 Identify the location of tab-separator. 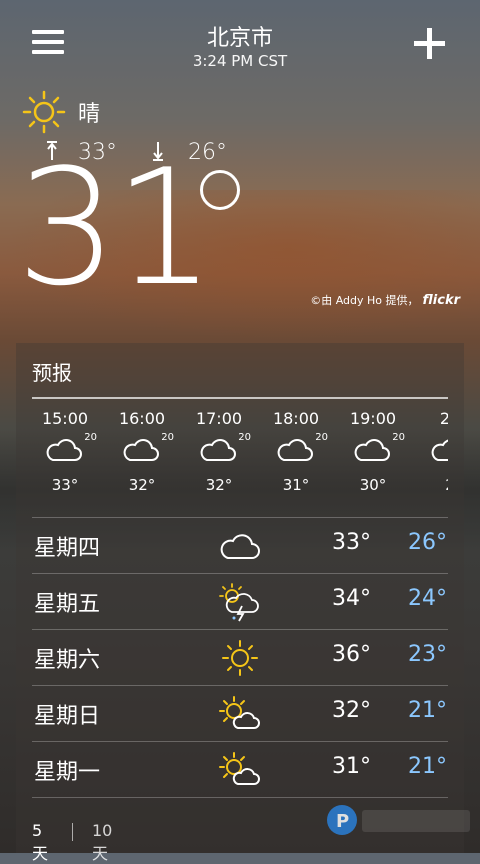
(72, 832).